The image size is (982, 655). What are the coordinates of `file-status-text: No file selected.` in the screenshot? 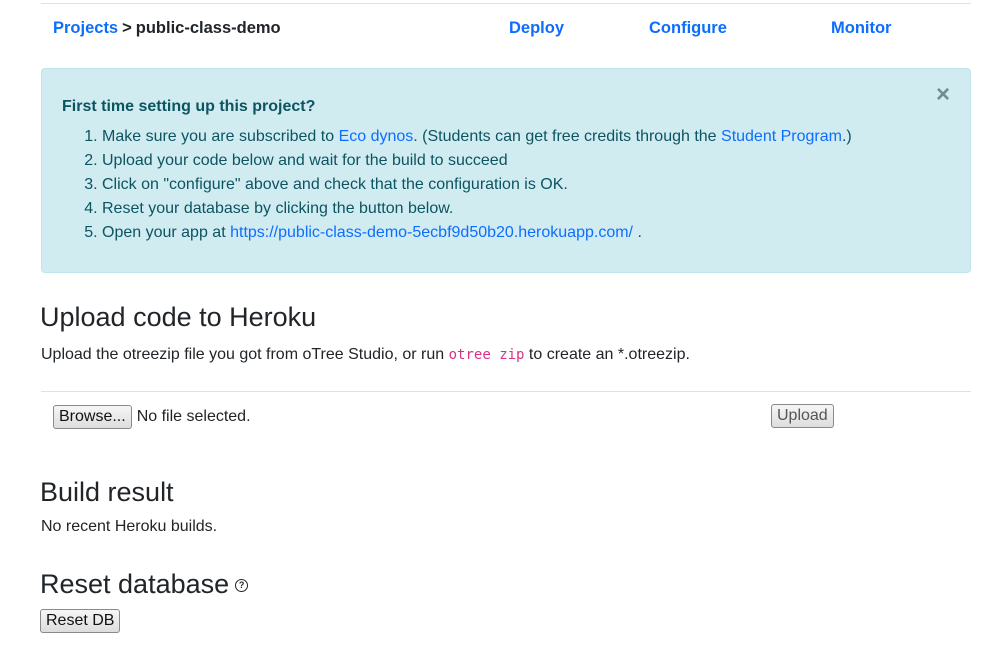 It's located at (193, 416).